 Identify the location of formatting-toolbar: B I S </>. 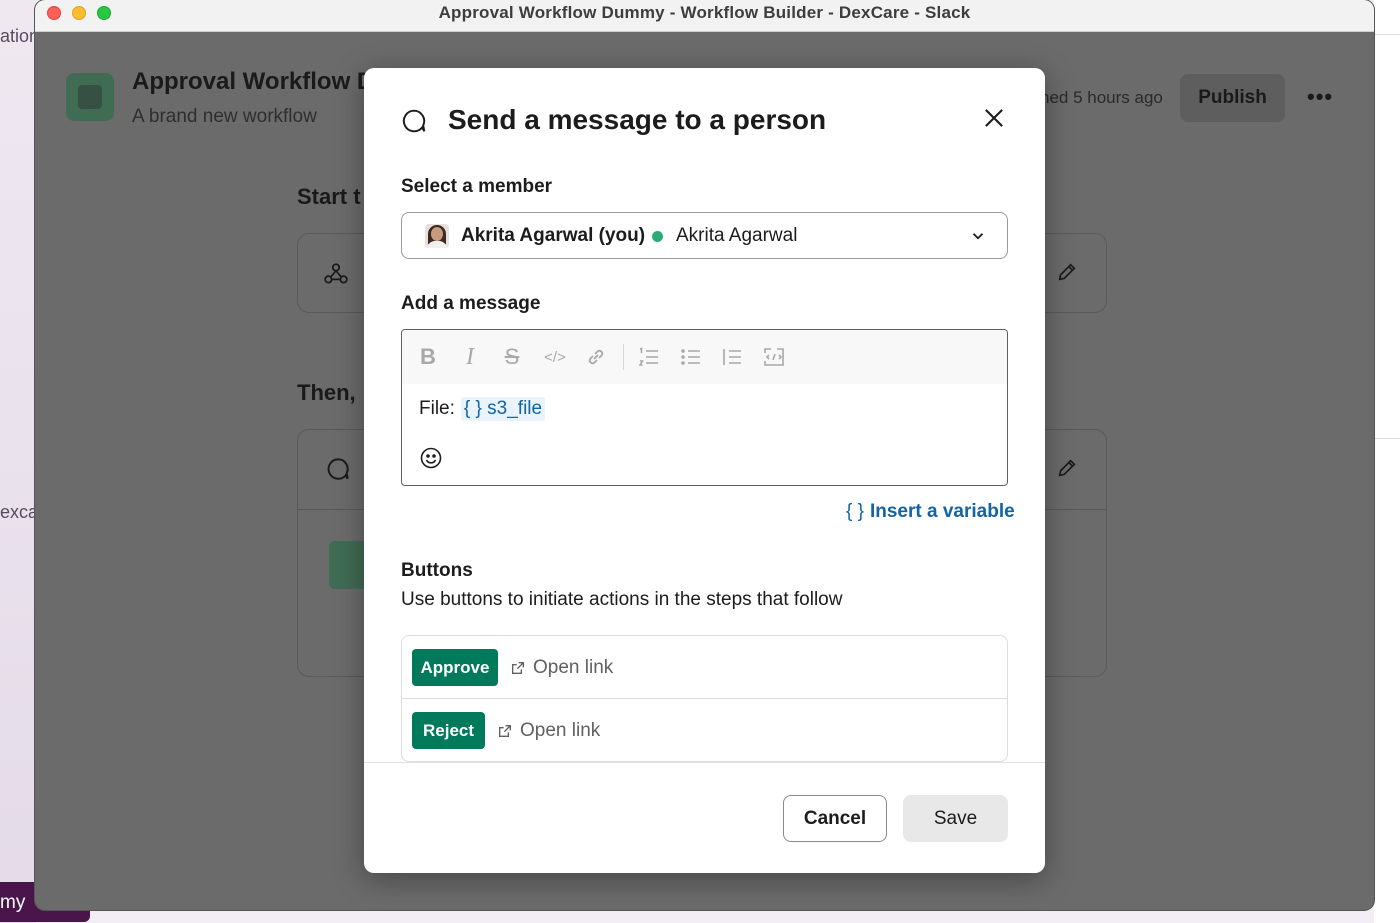
(704, 357).